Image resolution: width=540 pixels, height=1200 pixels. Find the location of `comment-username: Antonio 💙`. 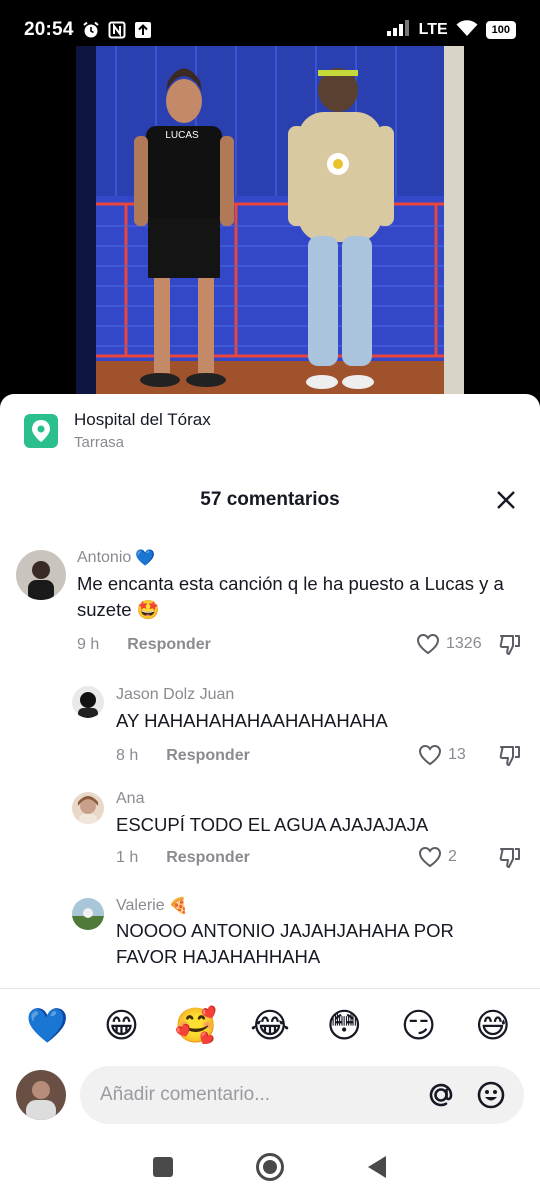

comment-username: Antonio 💙 is located at coordinates (116, 557).